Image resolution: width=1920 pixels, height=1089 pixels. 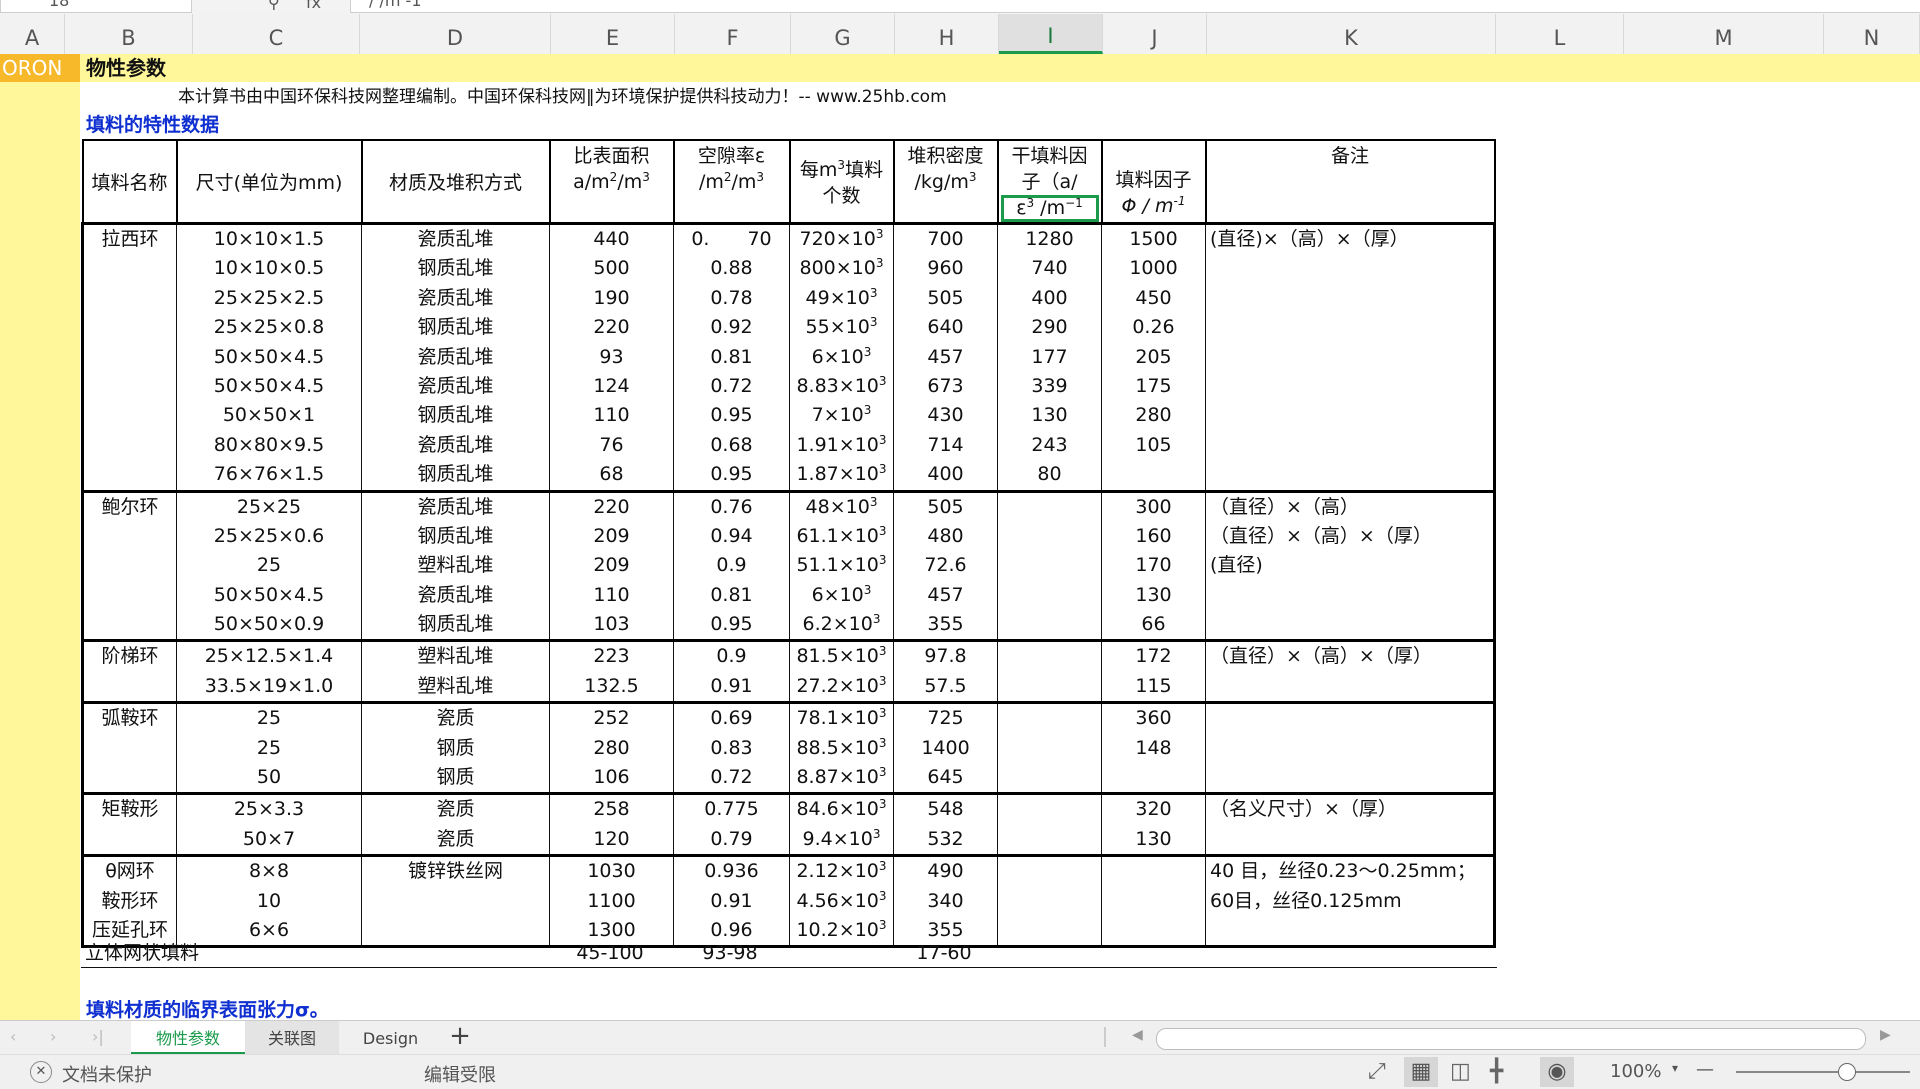 I want to click on corner-label-cell: ORON, so click(x=40, y=68).